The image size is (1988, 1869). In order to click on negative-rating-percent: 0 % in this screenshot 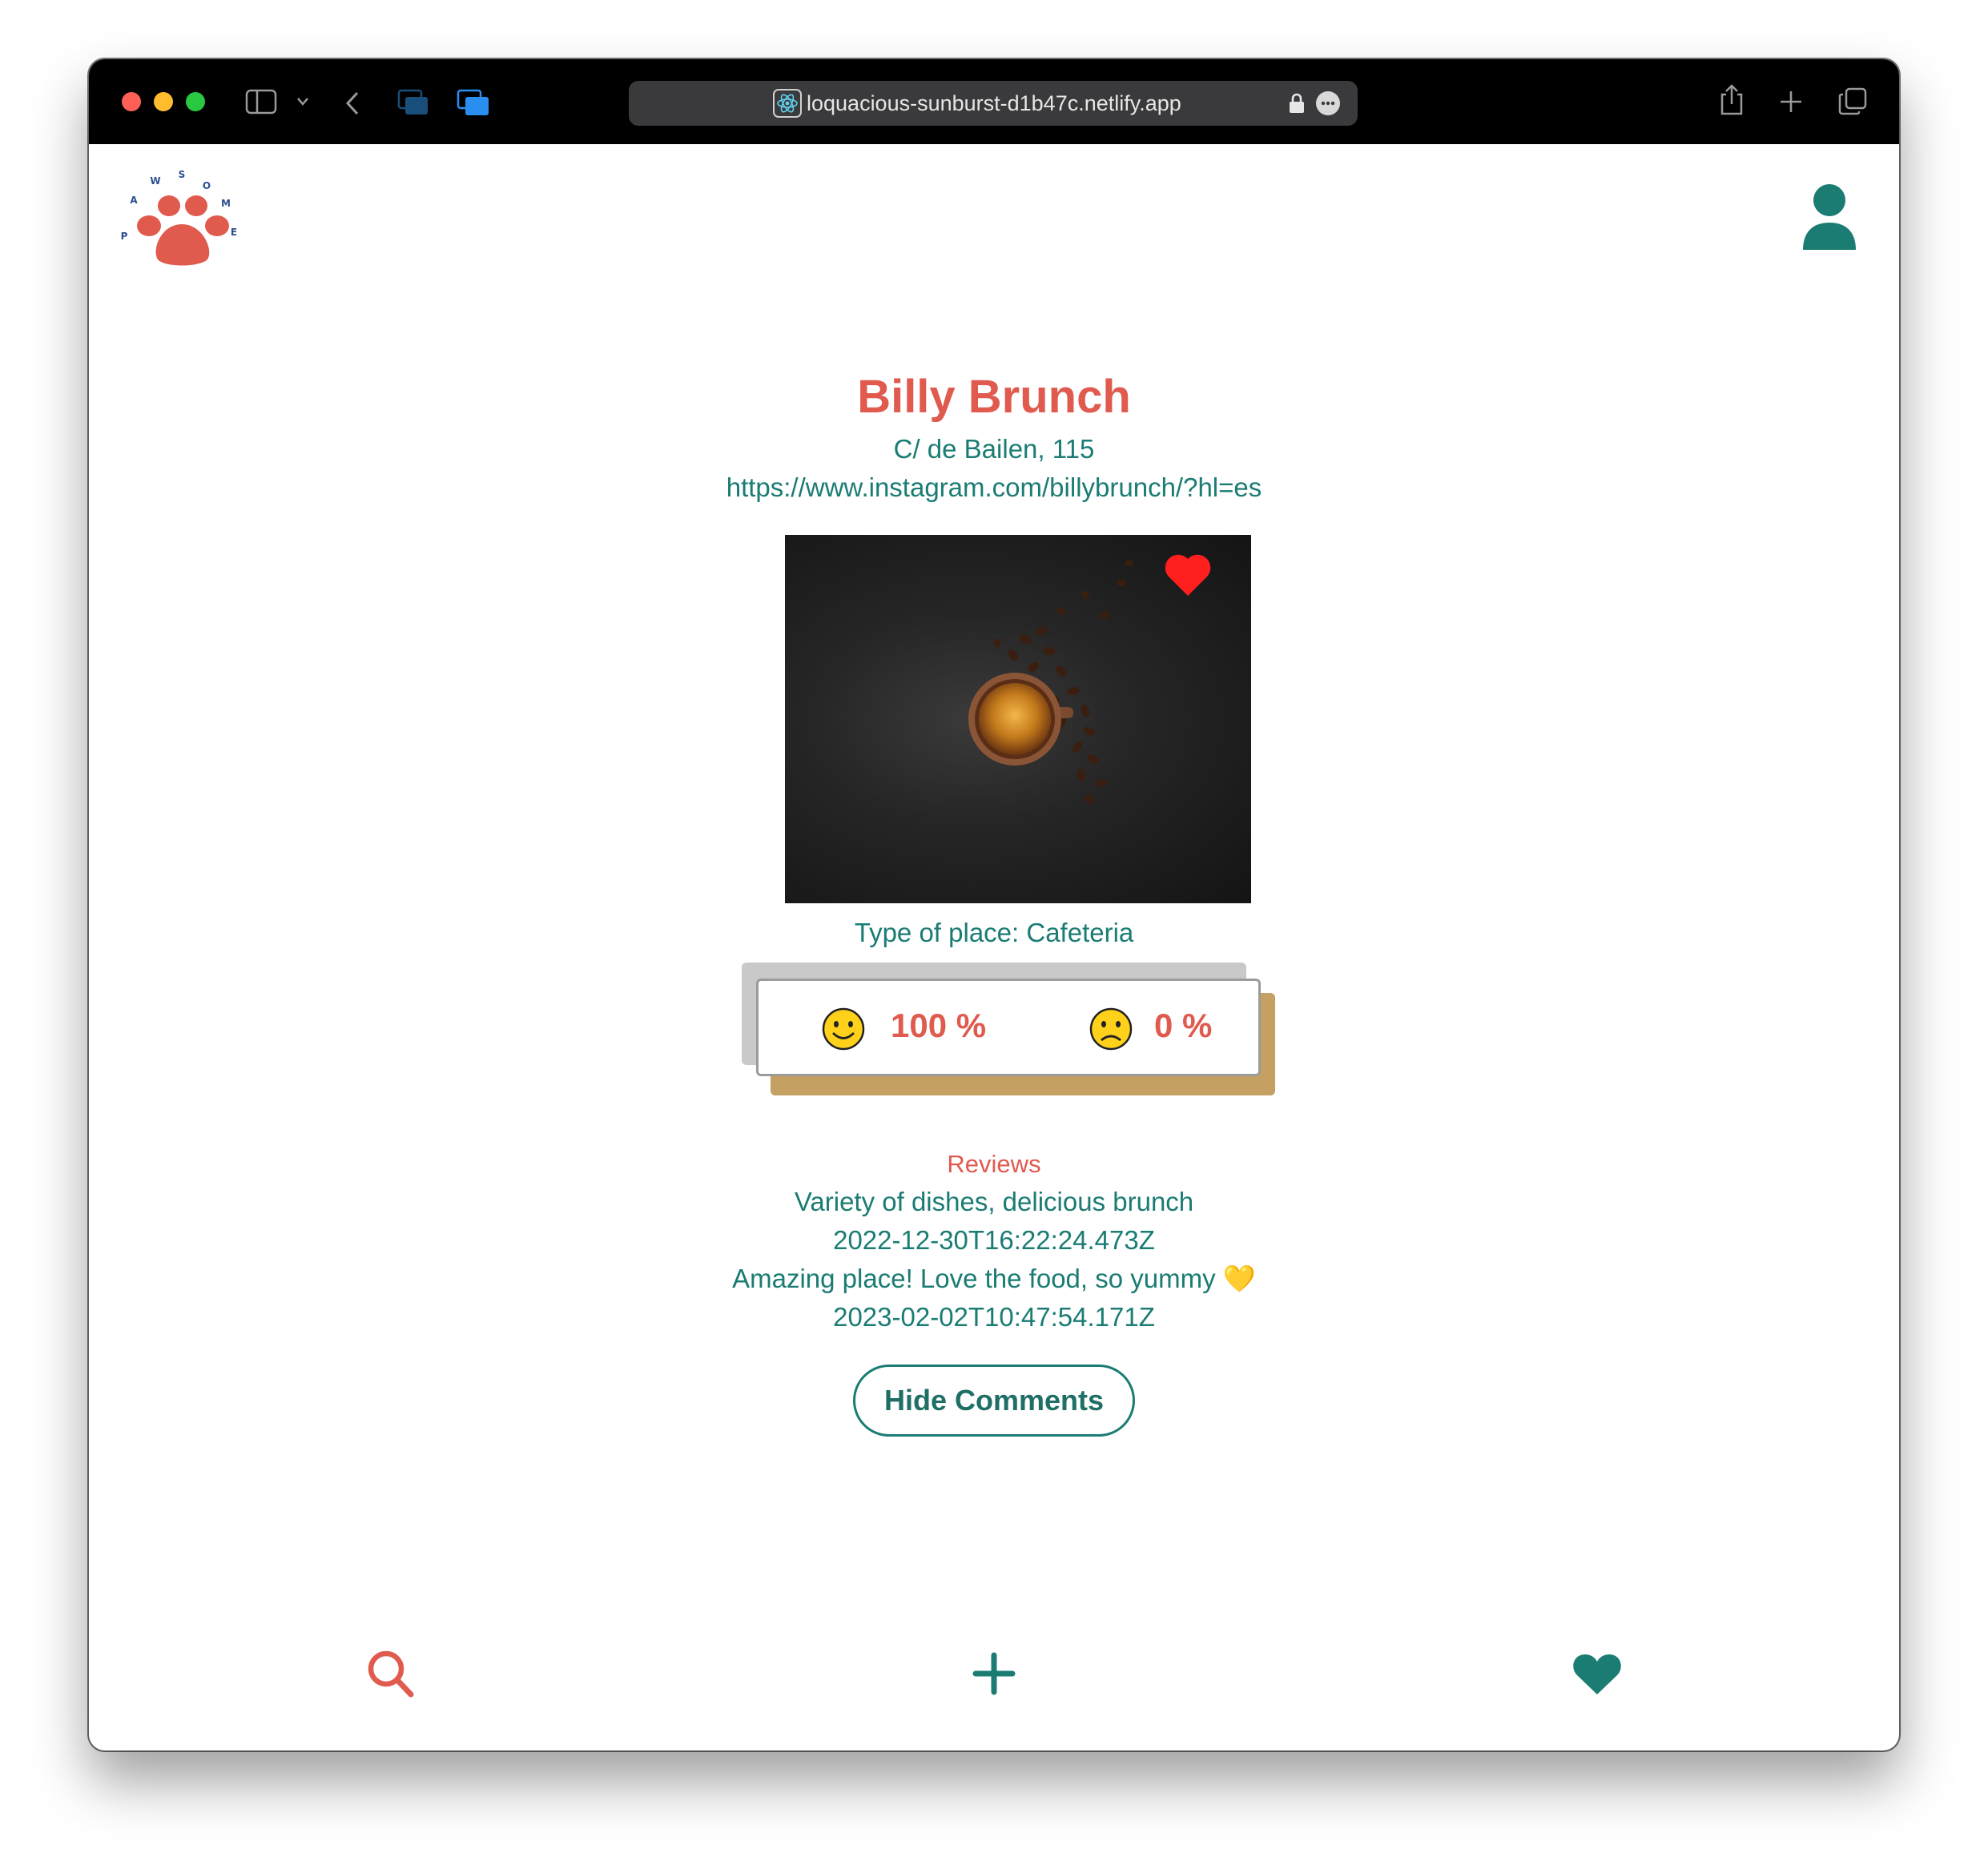, I will do `click(1183, 1025)`.